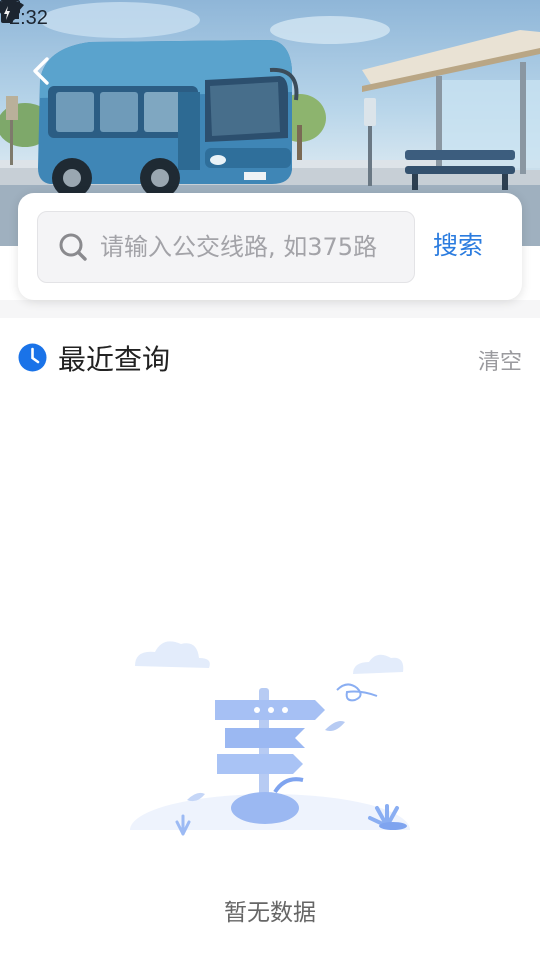  I want to click on search-button: 搜索, so click(458, 246).